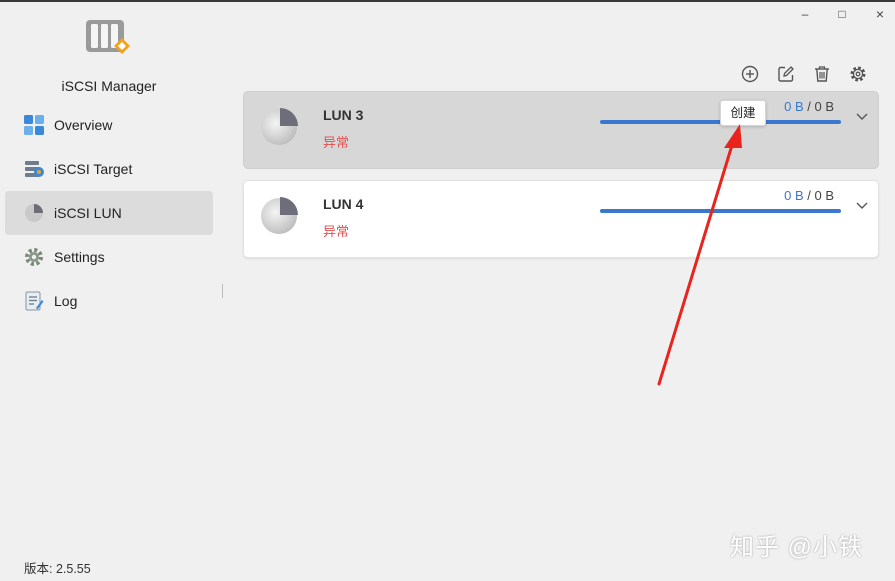  Describe the element at coordinates (842, 14) in the screenshot. I see `maximize-button: □` at that location.